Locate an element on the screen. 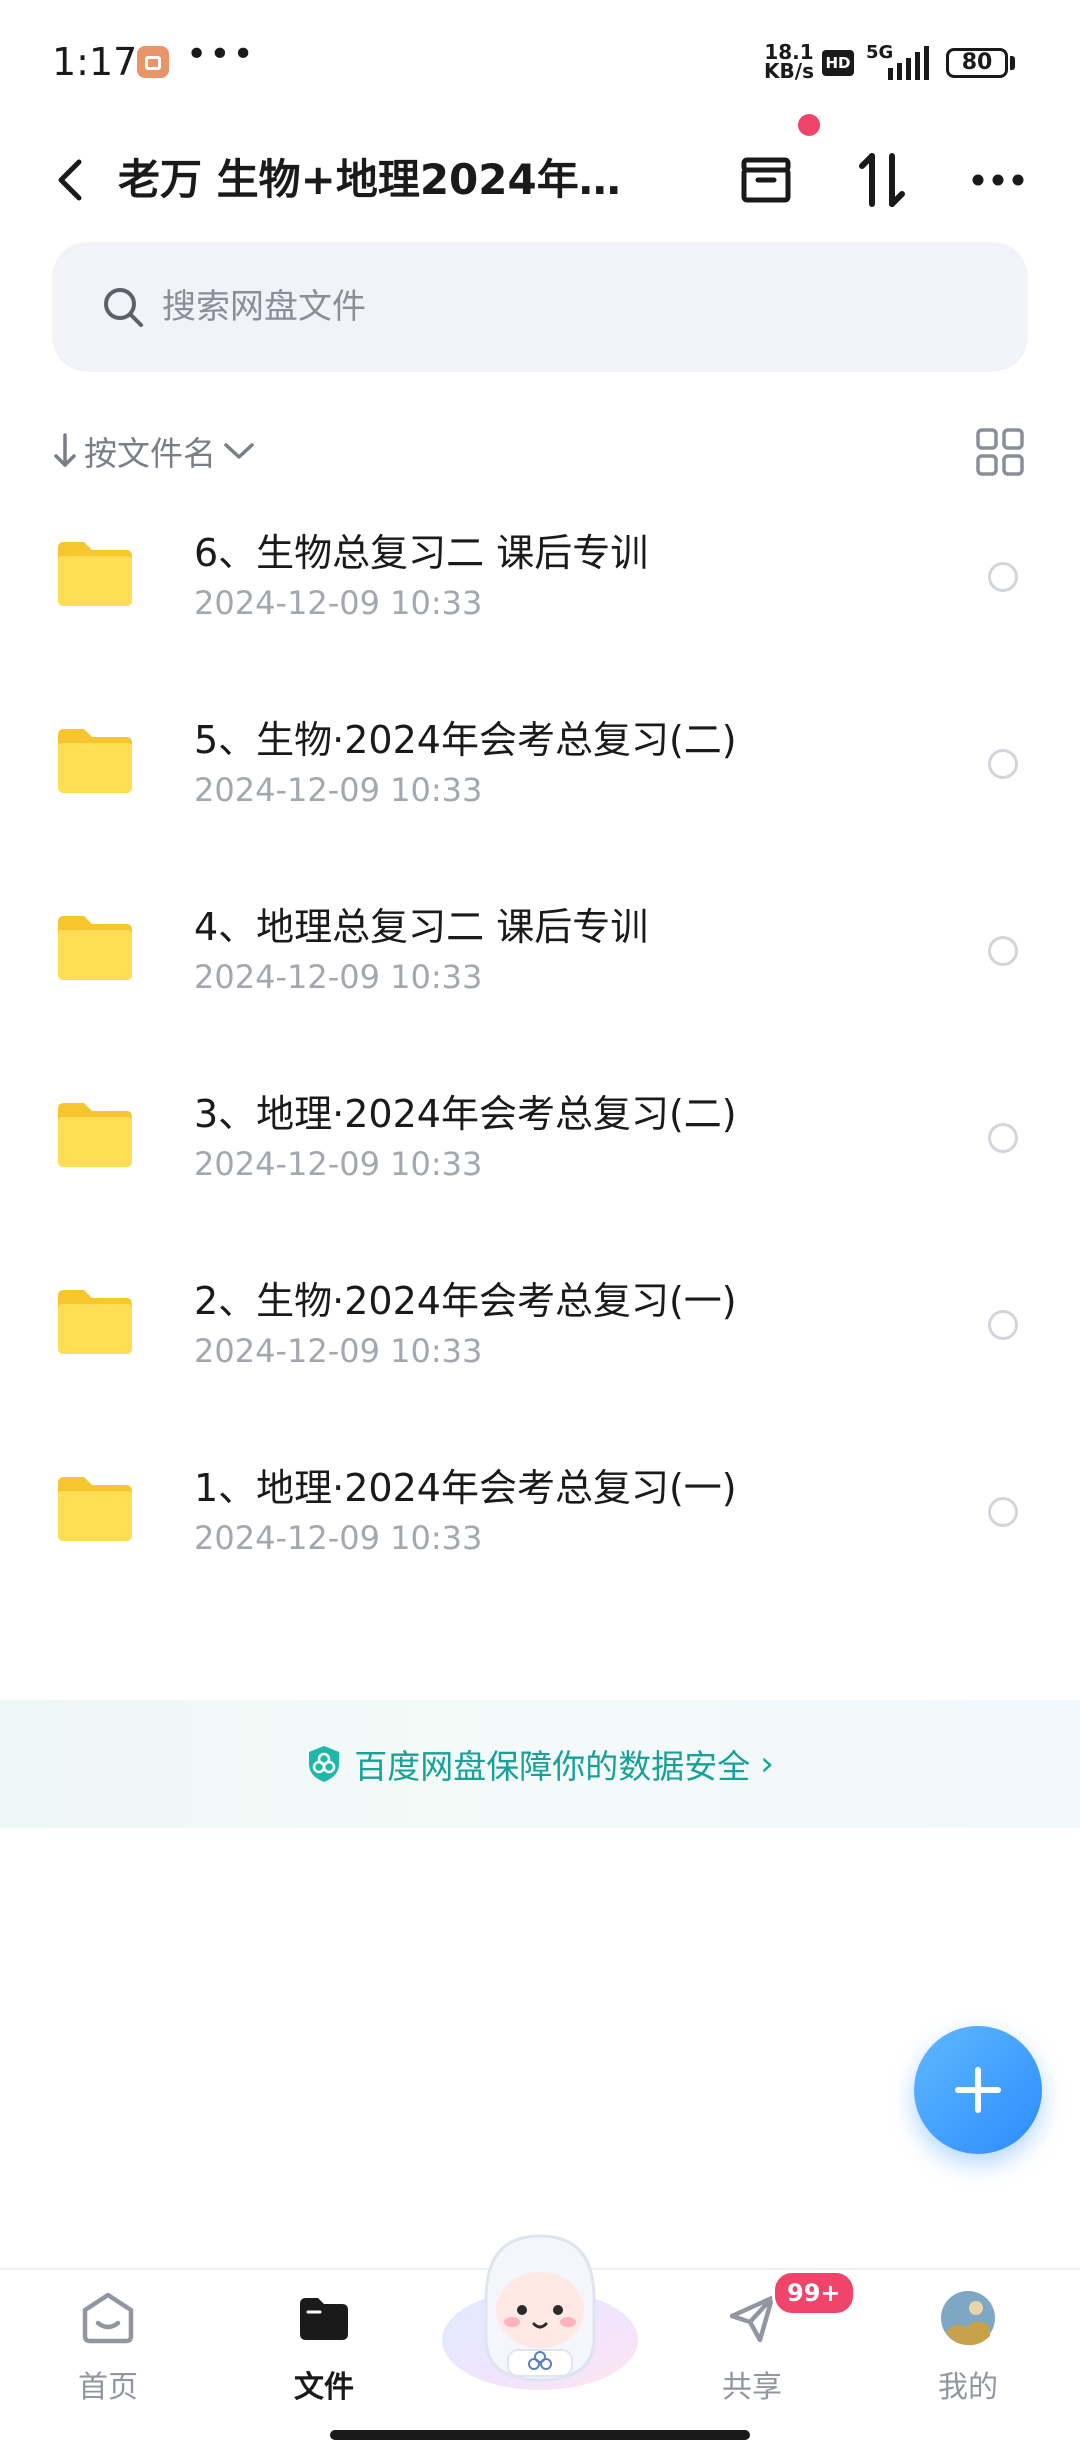 This screenshot has height=2460, width=1080. file-row: 5、生物·2024年会考总复习(二) 2024-12-09 10:33 is located at coordinates (540, 760).